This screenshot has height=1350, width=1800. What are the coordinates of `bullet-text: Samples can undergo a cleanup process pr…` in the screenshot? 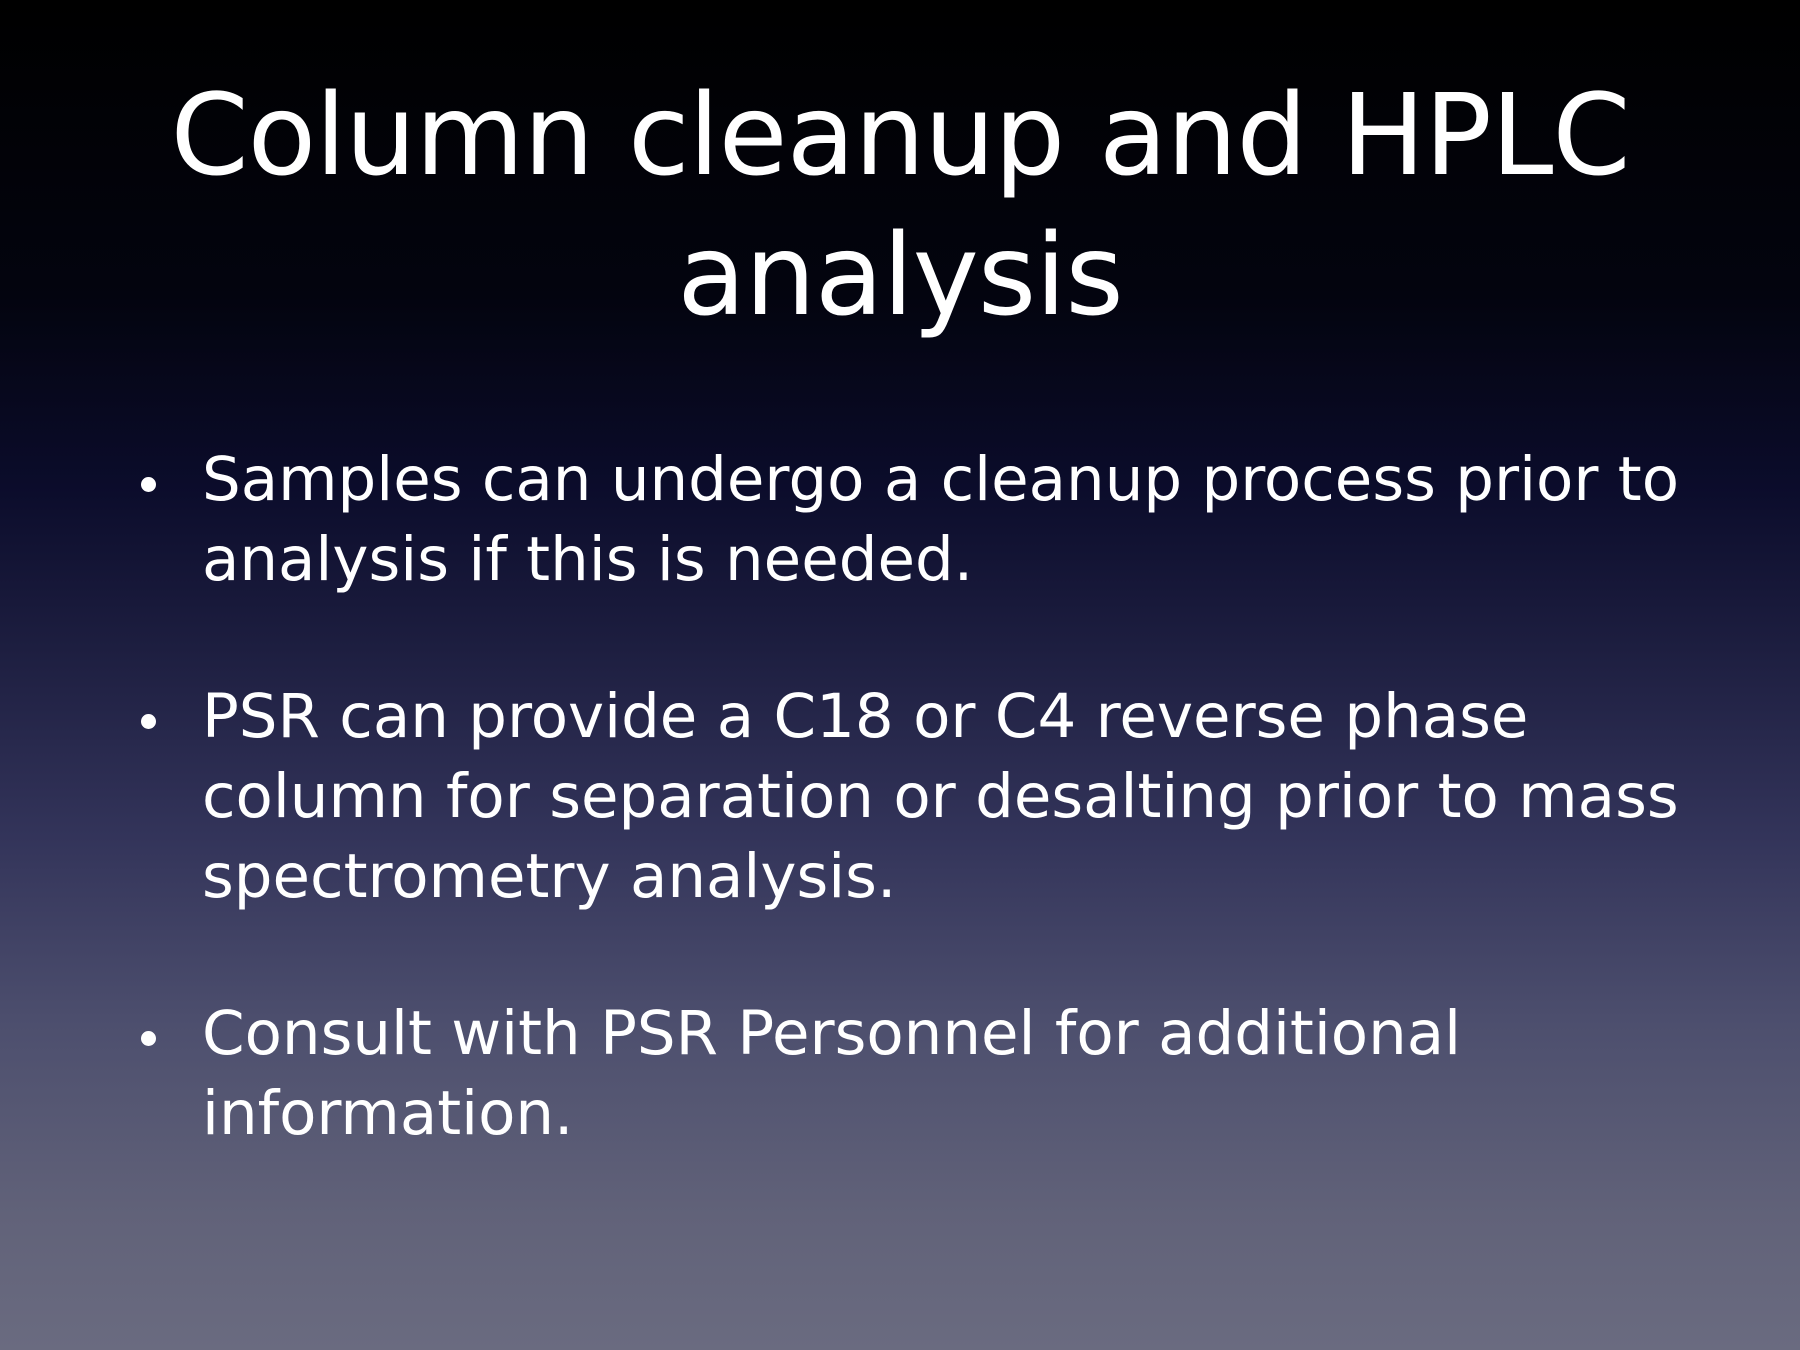 It's located at (941, 519).